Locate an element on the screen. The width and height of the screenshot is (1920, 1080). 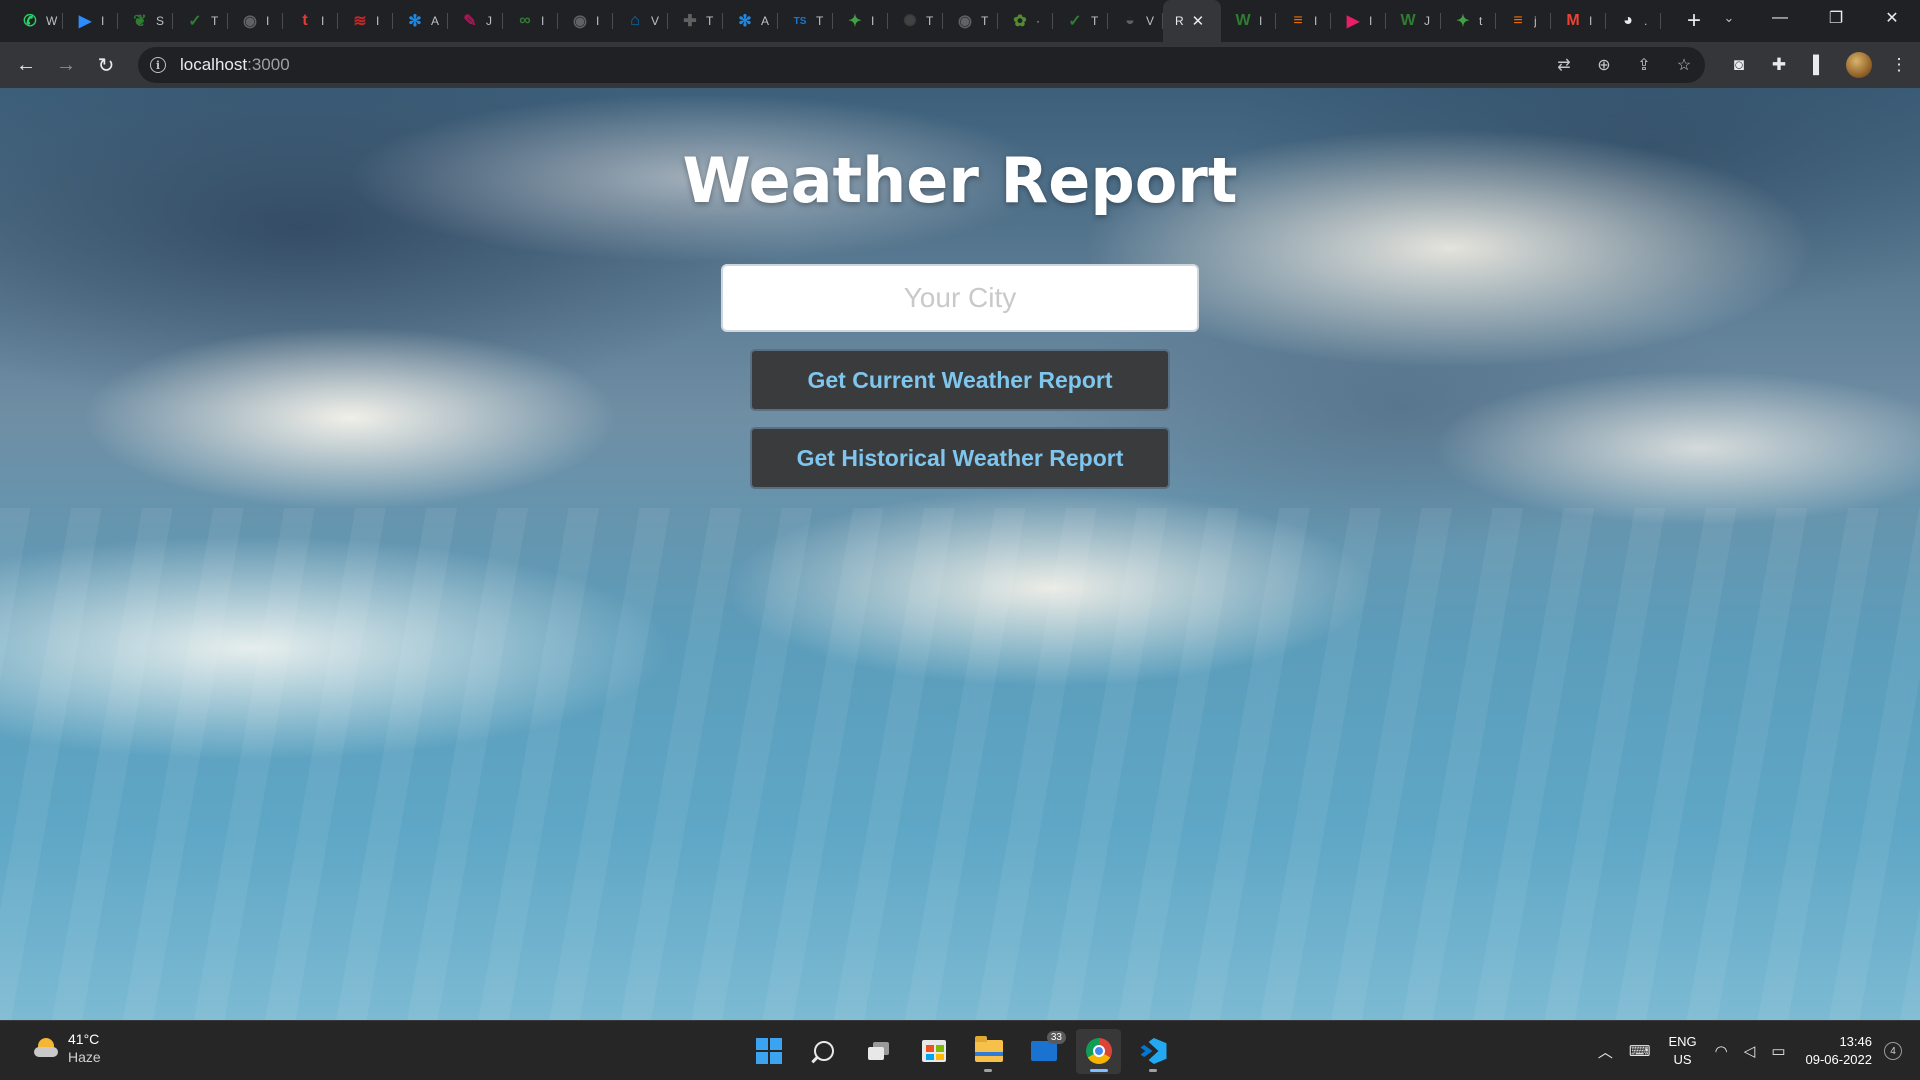
language-indicator: ENG US is located at coordinates (1683, 1051).